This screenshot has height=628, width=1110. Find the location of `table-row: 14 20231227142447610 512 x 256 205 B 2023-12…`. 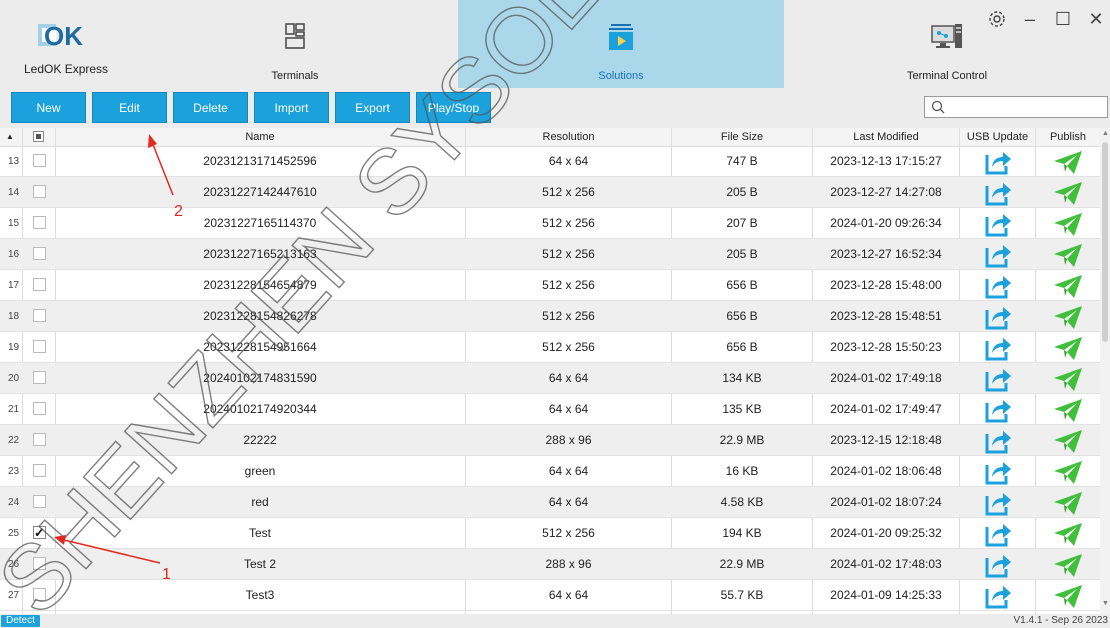

table-row: 14 20231227142447610 512 x 256 205 B 2023-12… is located at coordinates (550, 192).